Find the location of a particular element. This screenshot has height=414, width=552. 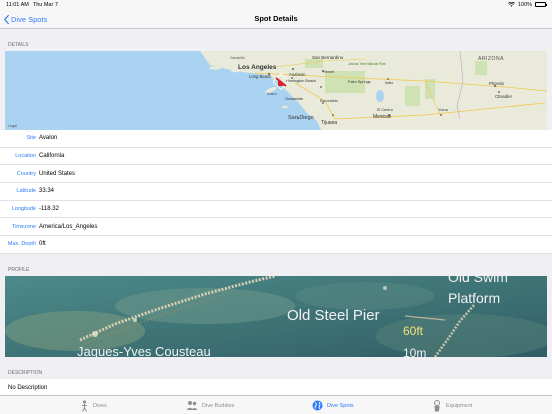

back-button: Dive Spots is located at coordinates (25, 19).